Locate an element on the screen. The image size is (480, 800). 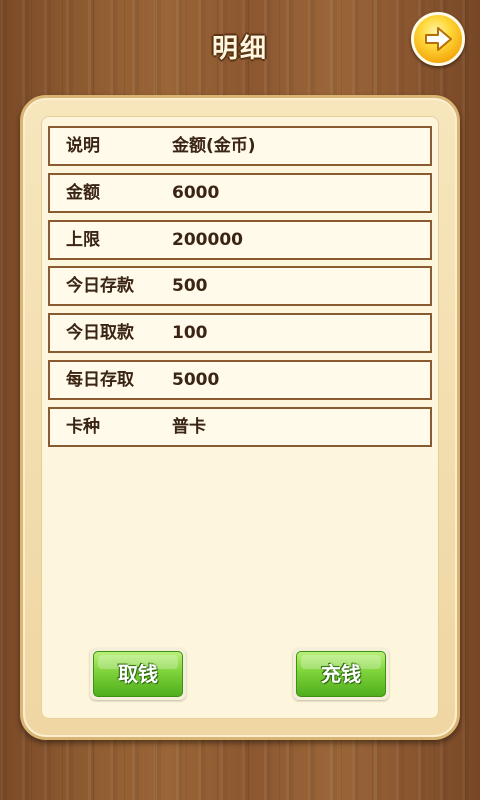
detail-row-card-type: 卡种 普卡 is located at coordinates (240, 427).